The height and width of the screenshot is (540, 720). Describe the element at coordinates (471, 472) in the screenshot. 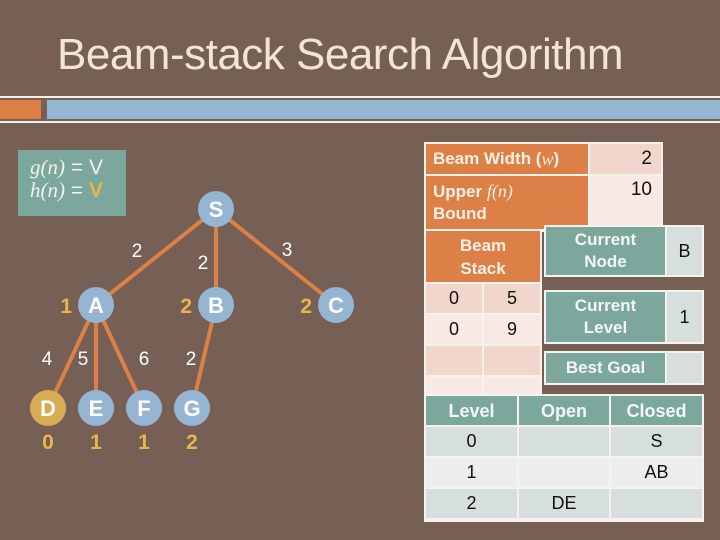

I see `level-table-cell: 1` at that location.